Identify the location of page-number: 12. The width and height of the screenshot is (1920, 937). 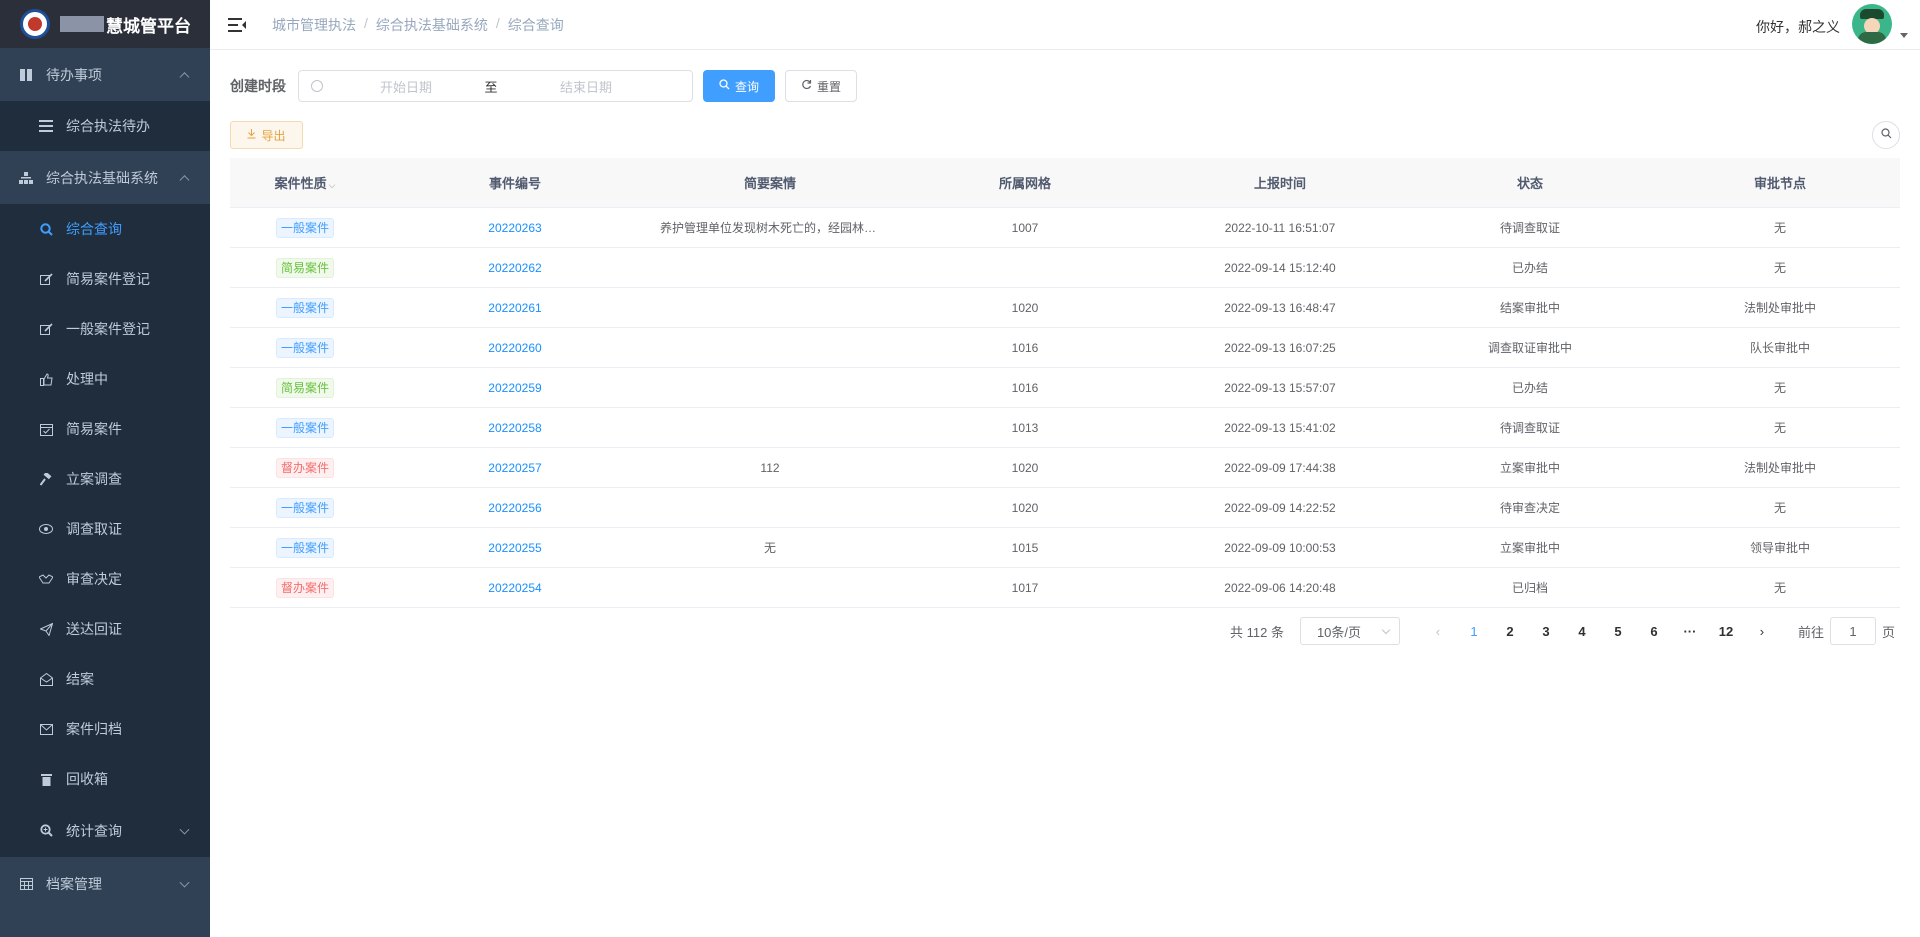
(1726, 631).